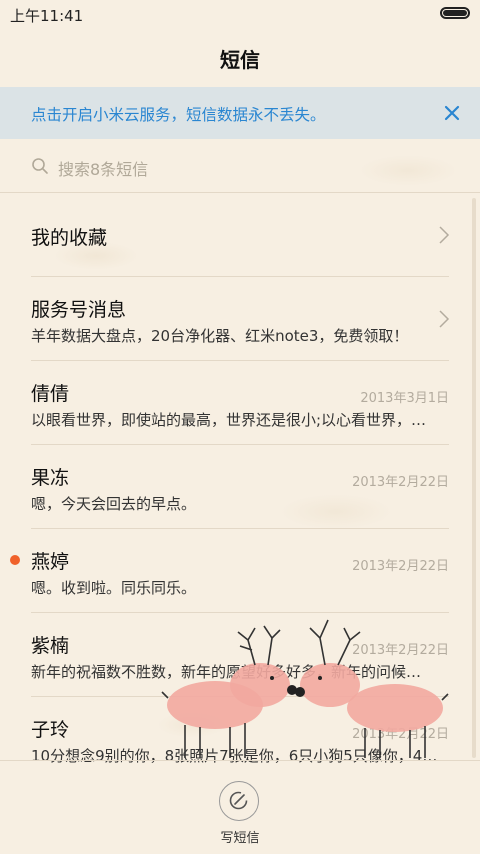 The image size is (480, 854). Describe the element at coordinates (305, 688) in the screenshot. I see `deer-illustration` at that location.